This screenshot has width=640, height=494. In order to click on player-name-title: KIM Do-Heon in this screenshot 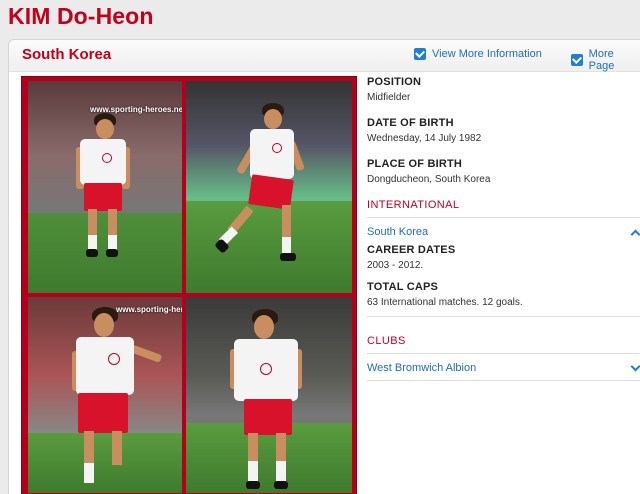, I will do `click(81, 16)`.